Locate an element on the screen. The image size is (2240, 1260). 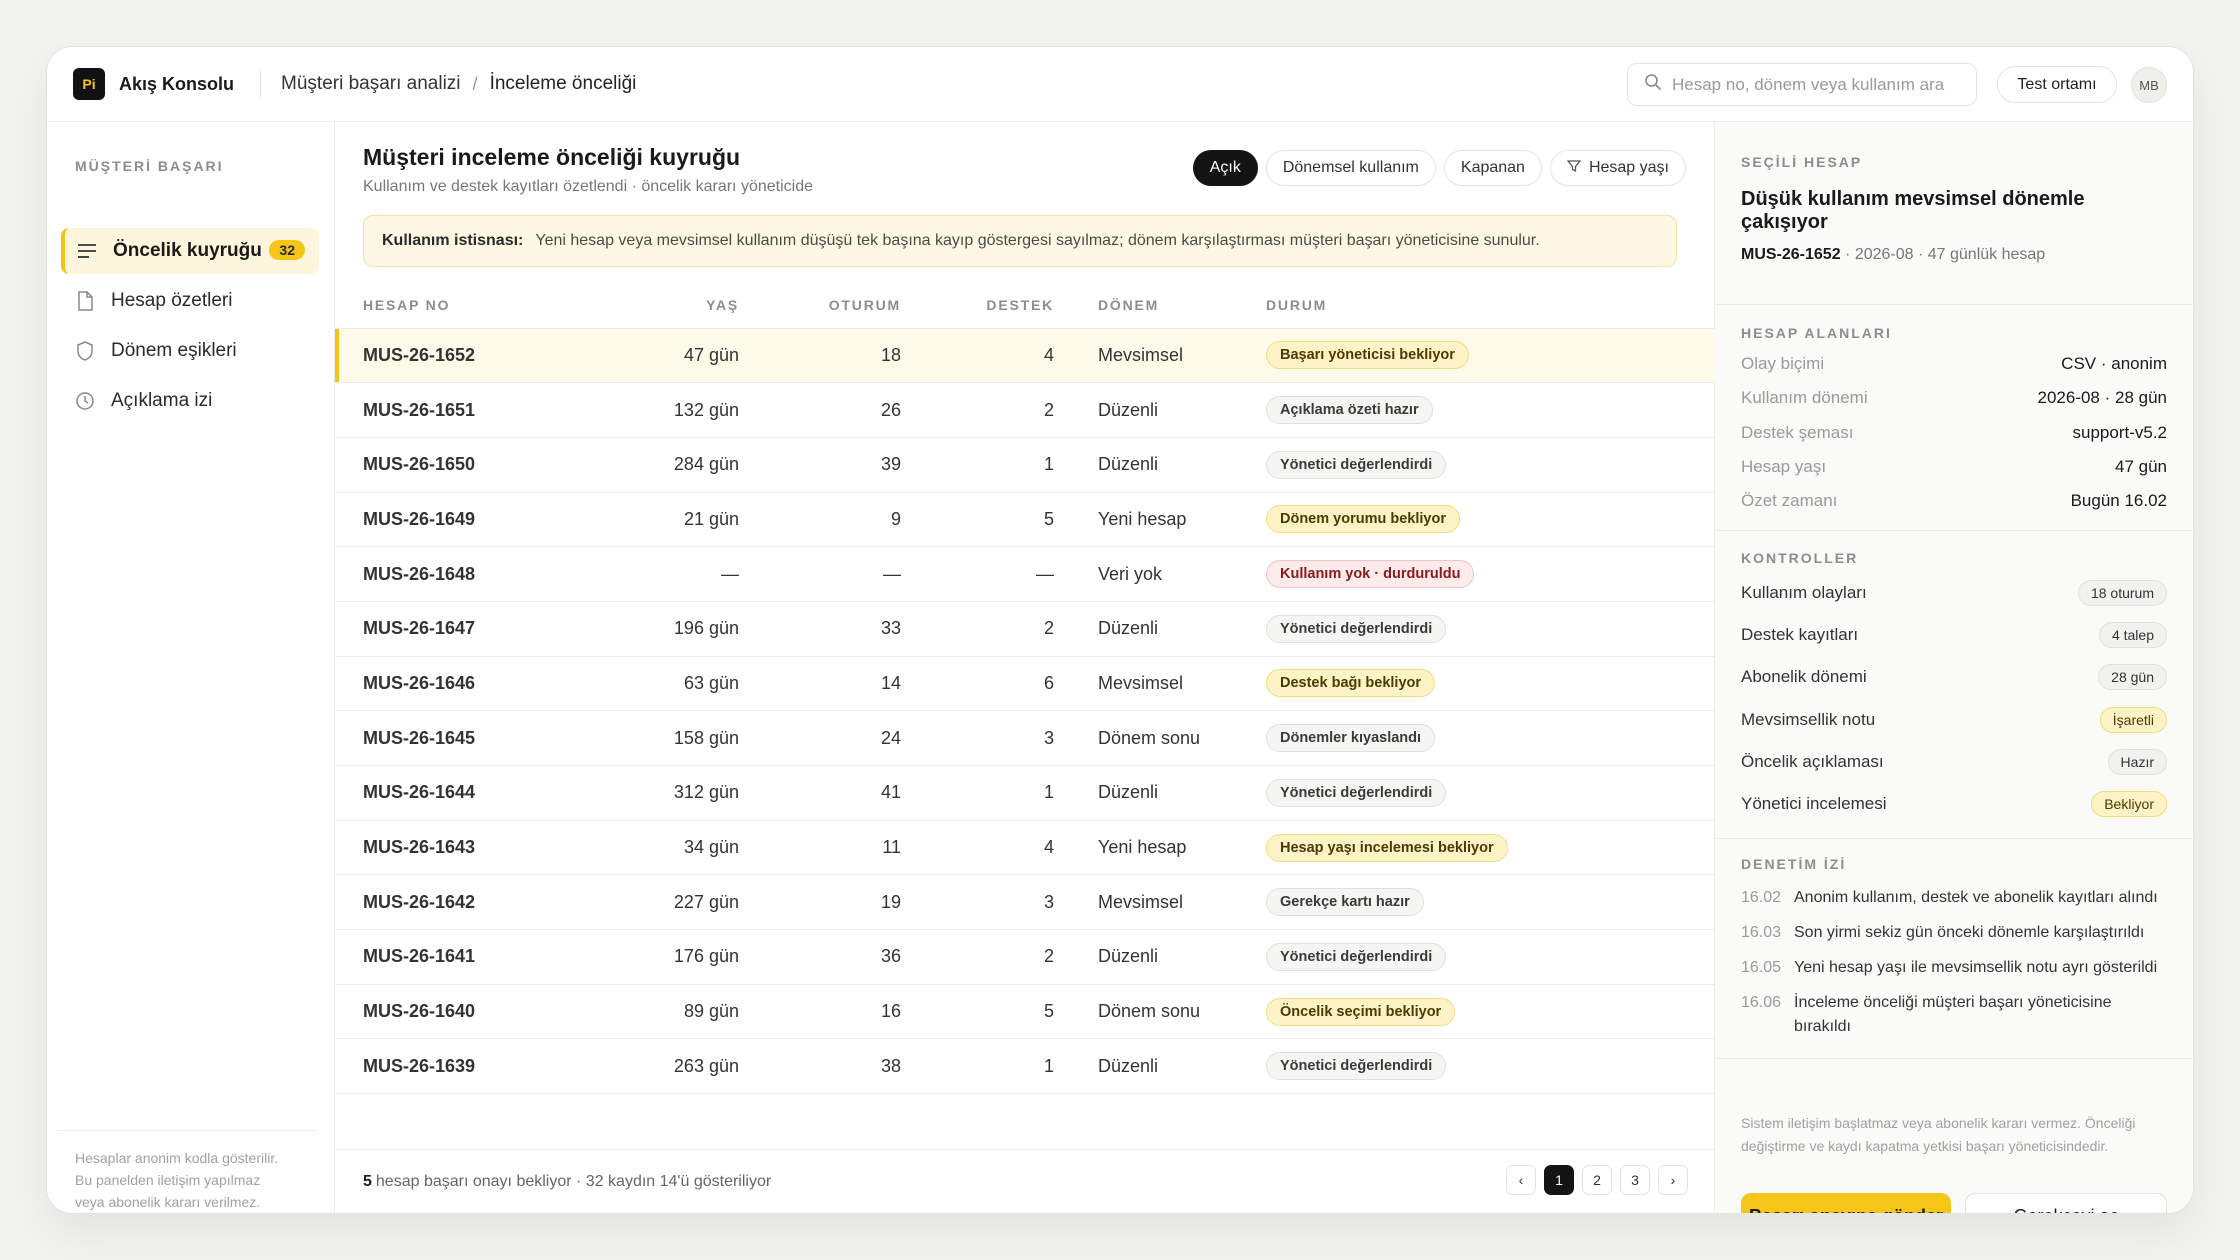
next-page-button: › is located at coordinates (1673, 1180).